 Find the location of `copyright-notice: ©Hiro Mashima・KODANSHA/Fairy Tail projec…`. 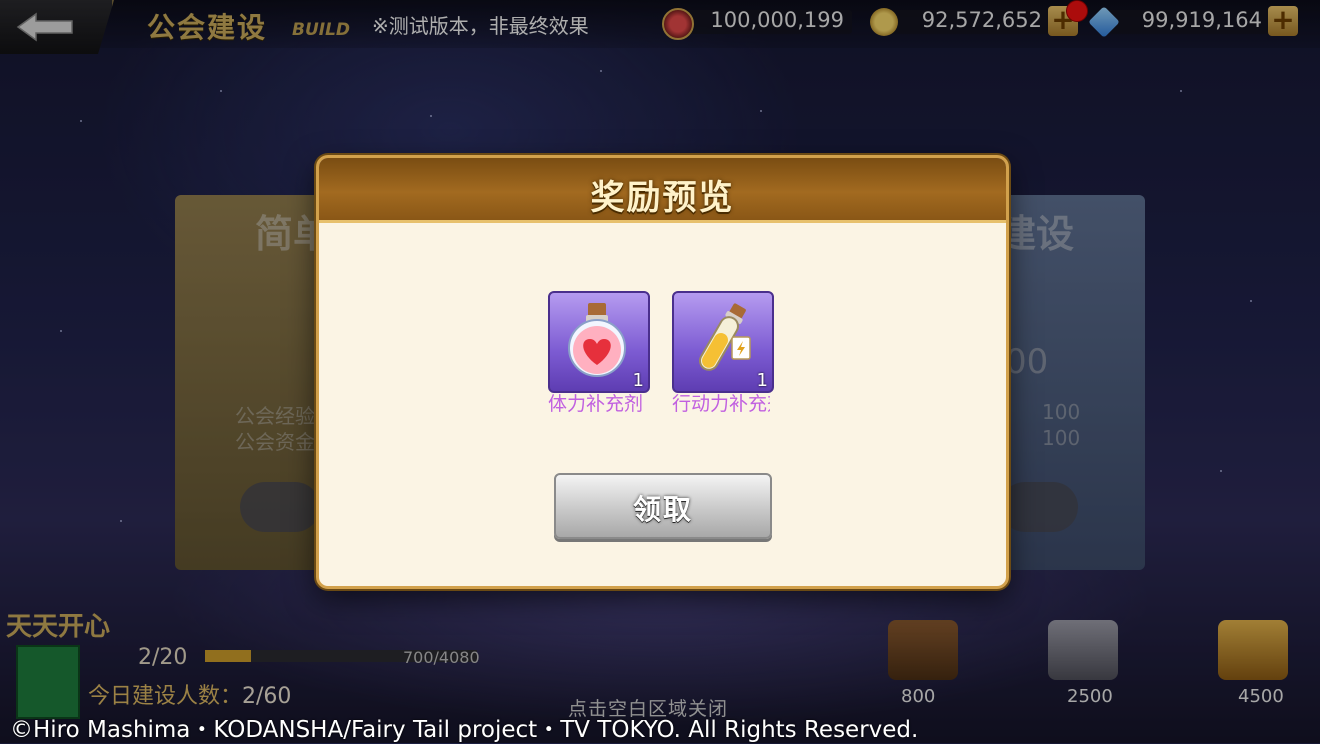

copyright-notice: ©Hiro Mashima・KODANSHA/Fairy Tail projec… is located at coordinates (464, 730).